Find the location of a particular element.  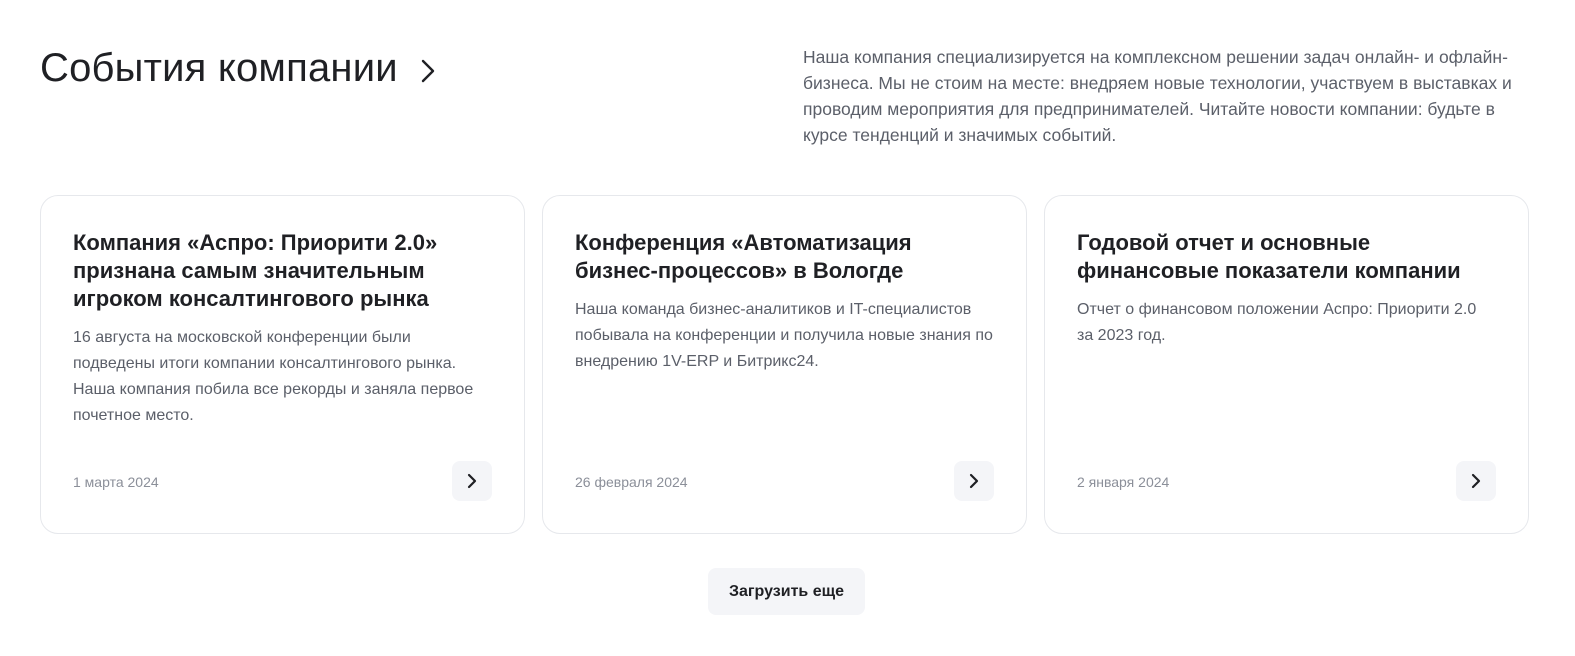

load-more-button: Загрузить еще is located at coordinates (786, 591).